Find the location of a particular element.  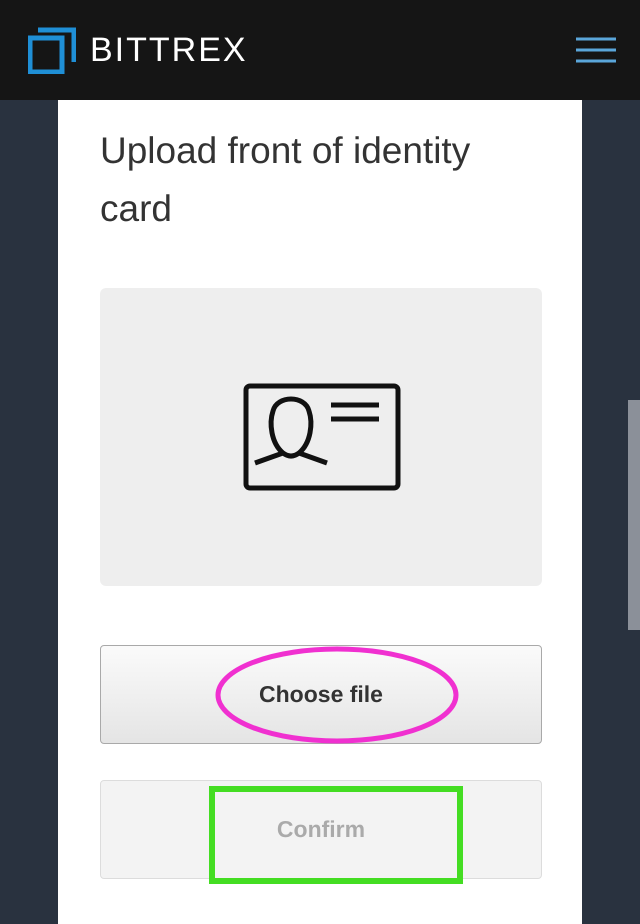

choose-file-button: Choose file is located at coordinates (321, 694).